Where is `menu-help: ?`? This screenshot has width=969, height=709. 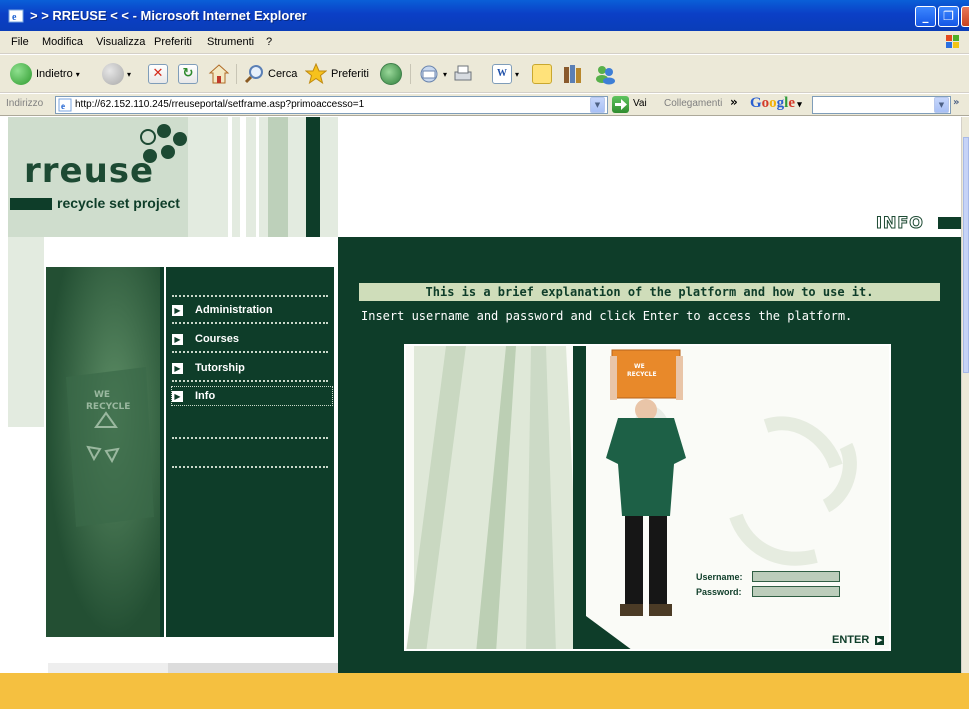 menu-help: ? is located at coordinates (269, 42).